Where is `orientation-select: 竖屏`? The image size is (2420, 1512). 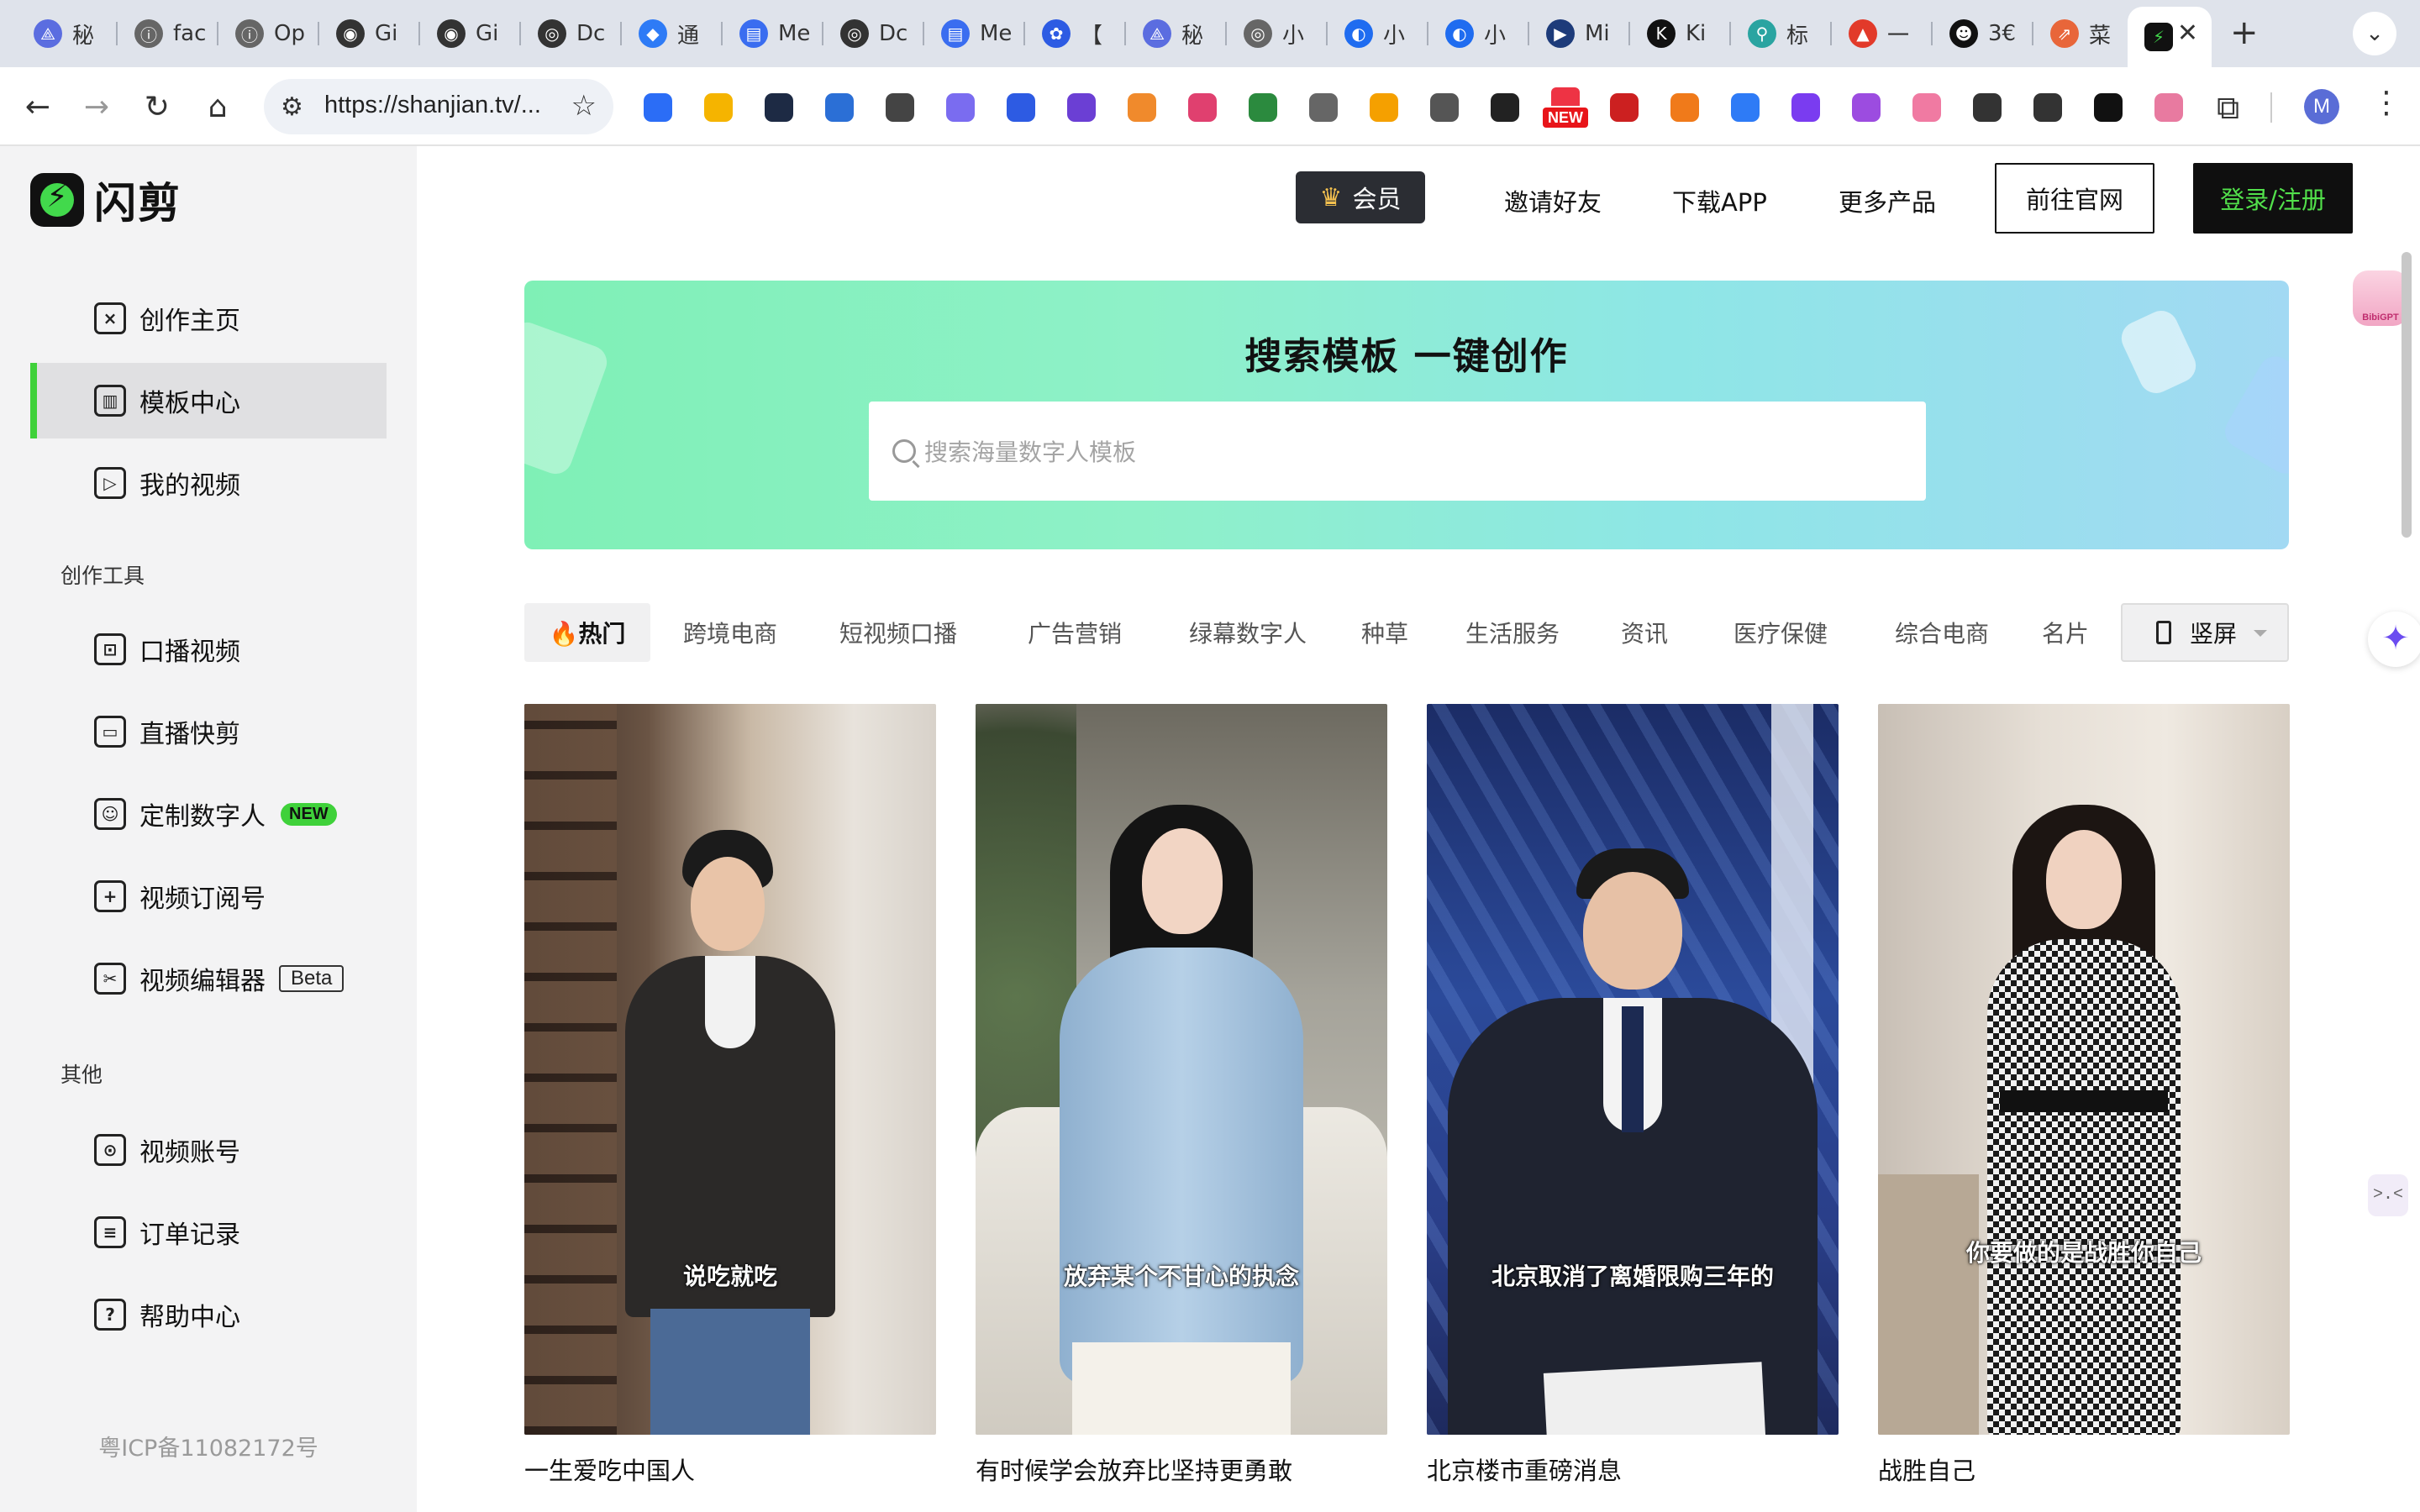 orientation-select: 竖屏 is located at coordinates (2205, 632).